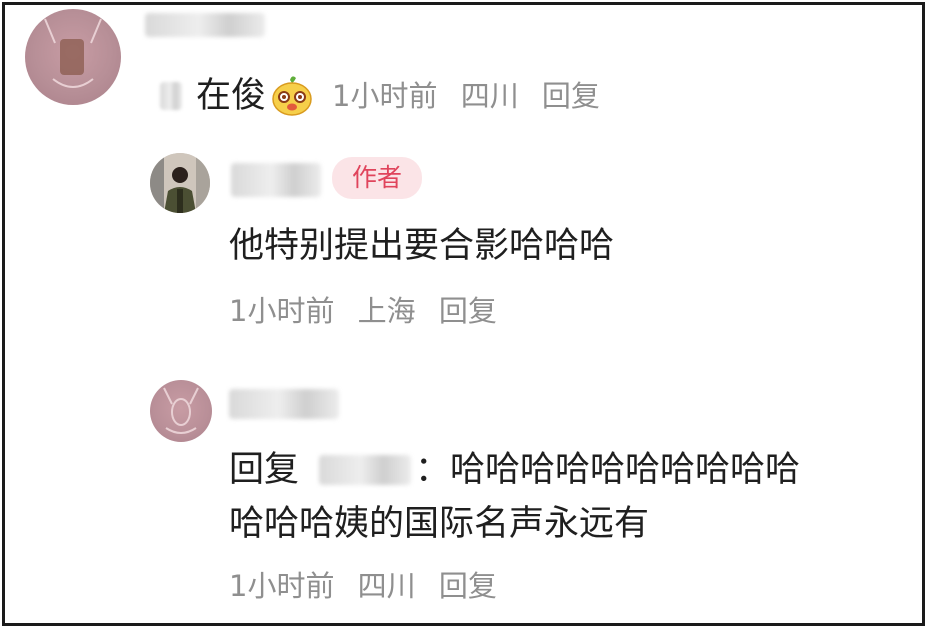  Describe the element at coordinates (433, 470) in the screenshot. I see `reply-colon: ：` at that location.